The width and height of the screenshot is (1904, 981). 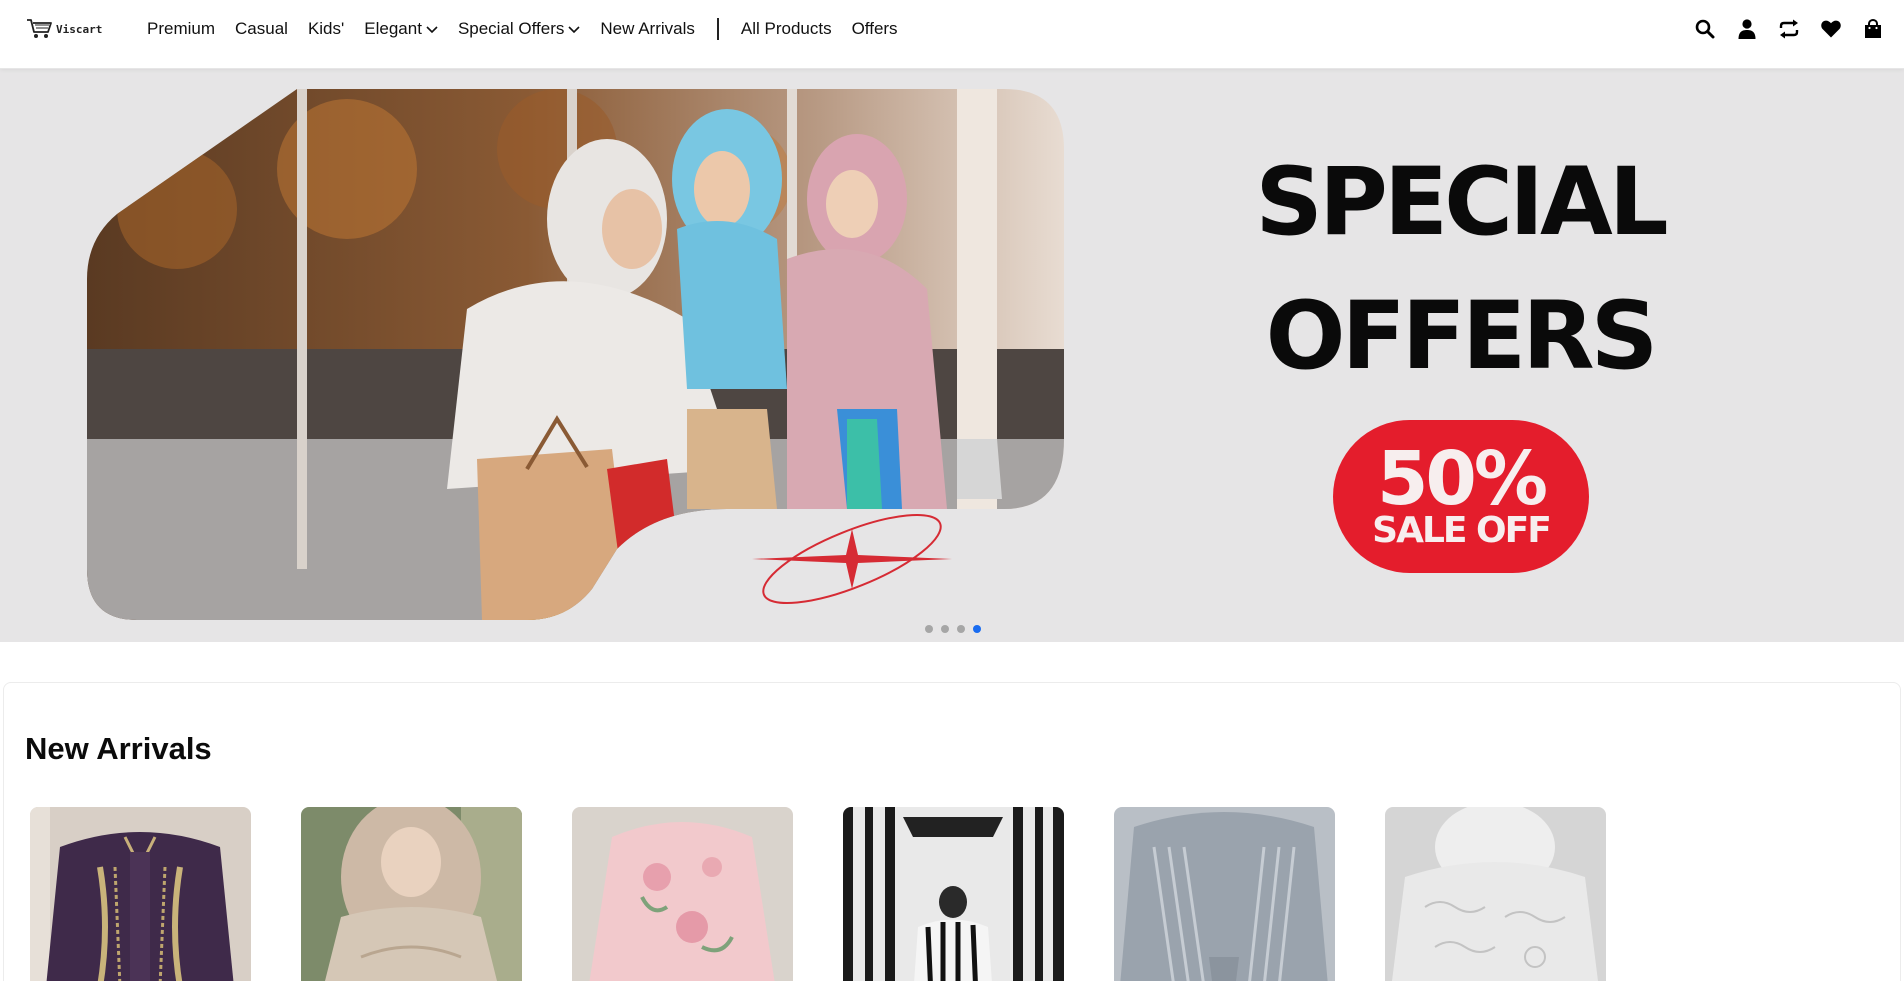 I want to click on nav-label: All Products, so click(x=786, y=28).